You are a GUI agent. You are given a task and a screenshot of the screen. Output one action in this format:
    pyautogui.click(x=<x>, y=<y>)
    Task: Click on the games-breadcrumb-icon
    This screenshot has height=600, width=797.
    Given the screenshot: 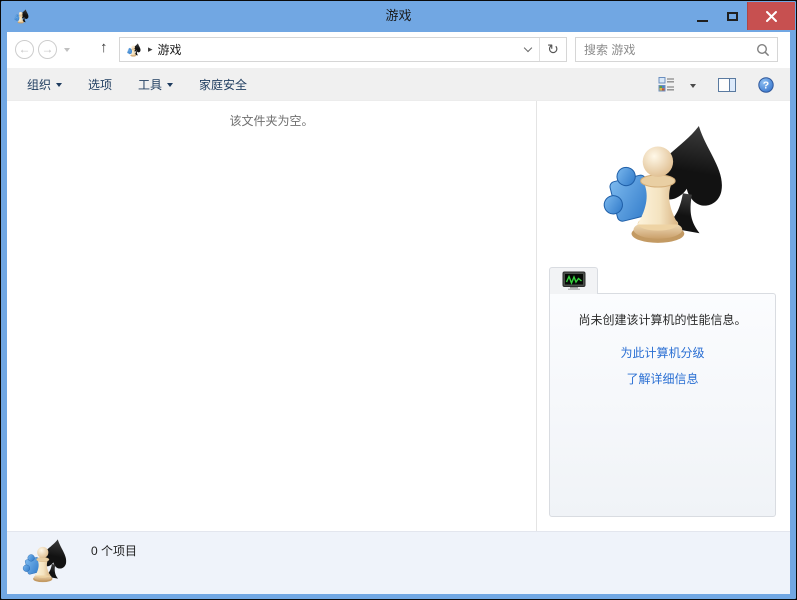 What is the action you would take?
    pyautogui.click(x=134, y=49)
    